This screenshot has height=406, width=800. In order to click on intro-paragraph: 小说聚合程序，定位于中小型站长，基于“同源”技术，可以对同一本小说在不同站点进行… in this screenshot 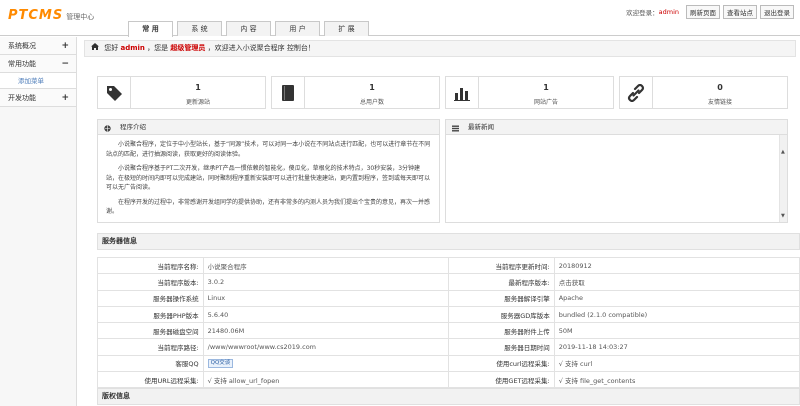, I will do `click(268, 149)`.